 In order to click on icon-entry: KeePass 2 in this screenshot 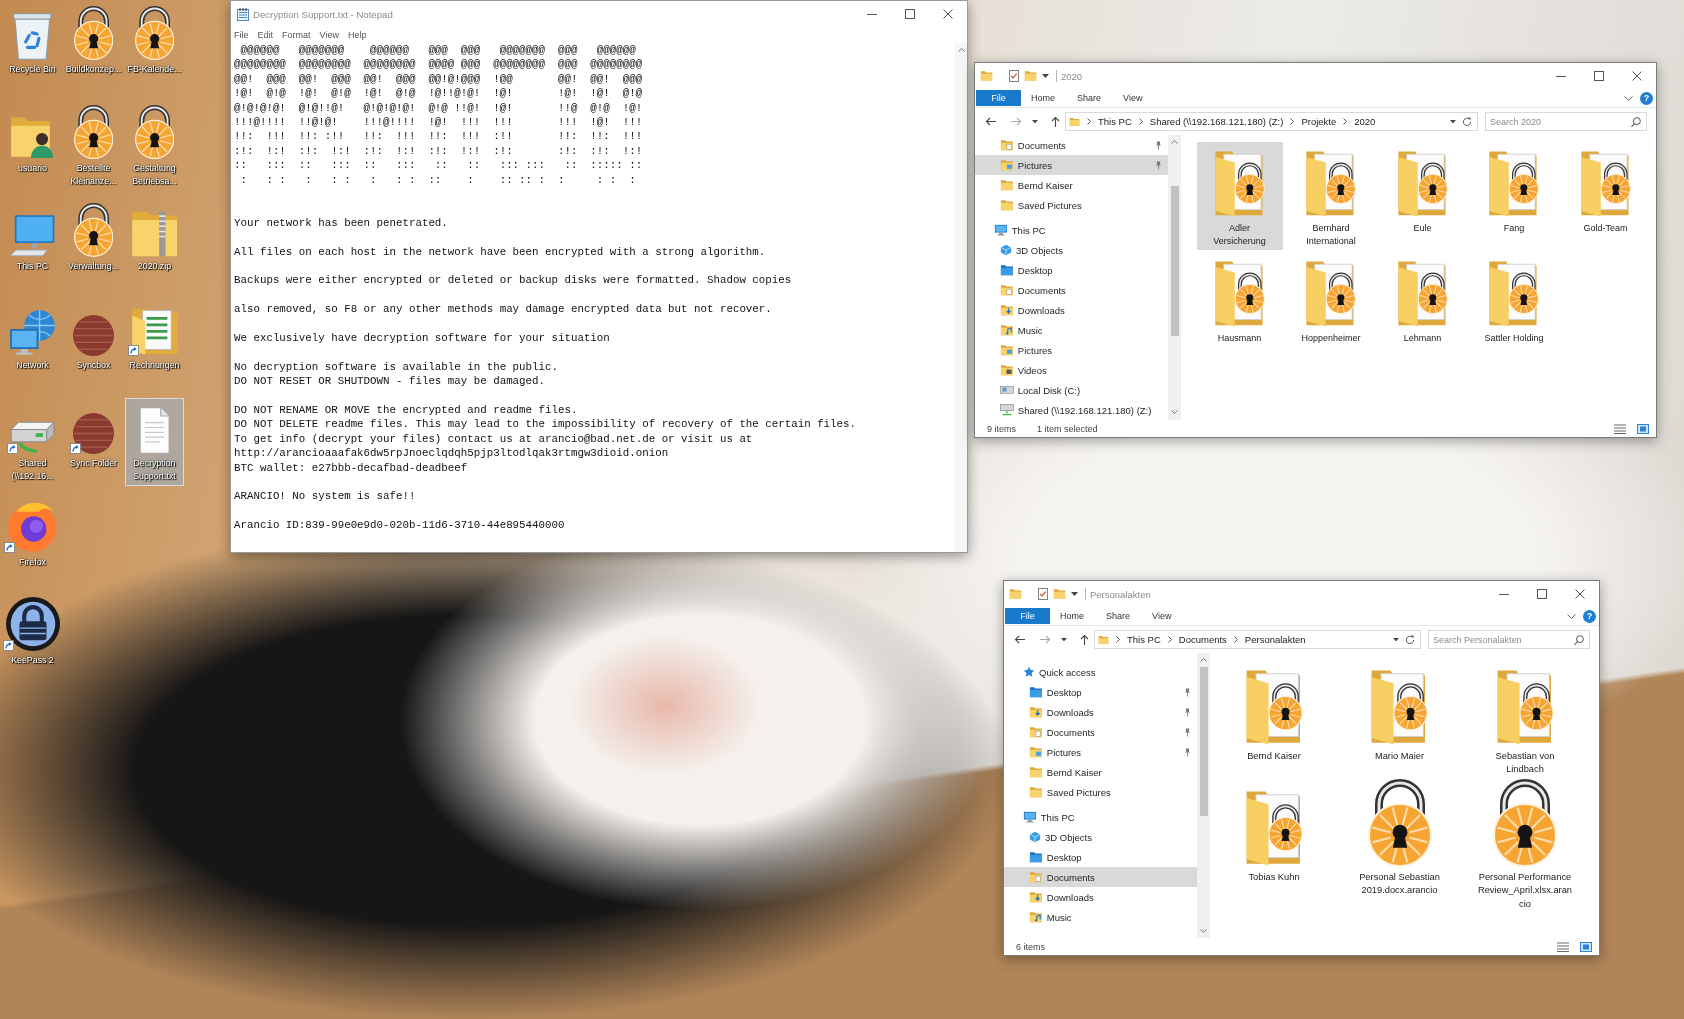, I will do `click(32, 632)`.